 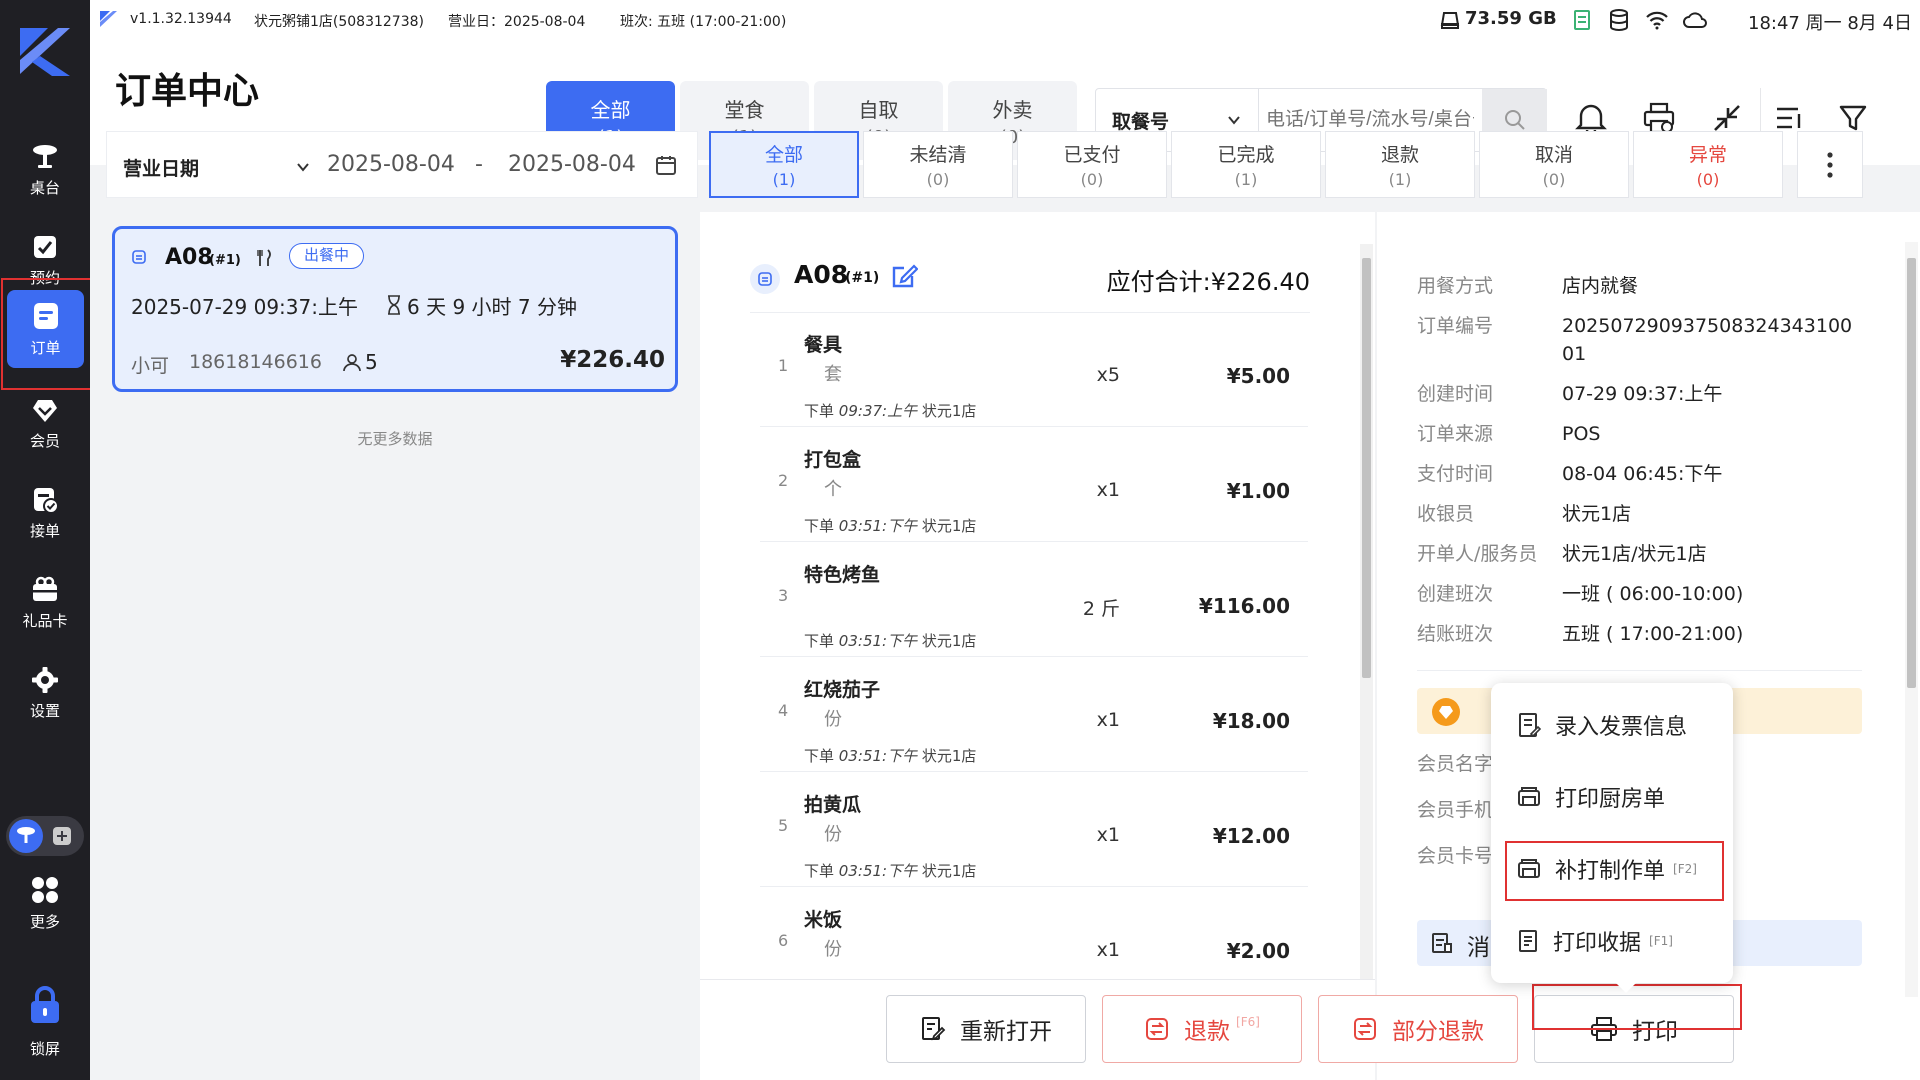 What do you see at coordinates (45, 620) in the screenshot?
I see `sidebar-item-label: 礼品卡` at bounding box center [45, 620].